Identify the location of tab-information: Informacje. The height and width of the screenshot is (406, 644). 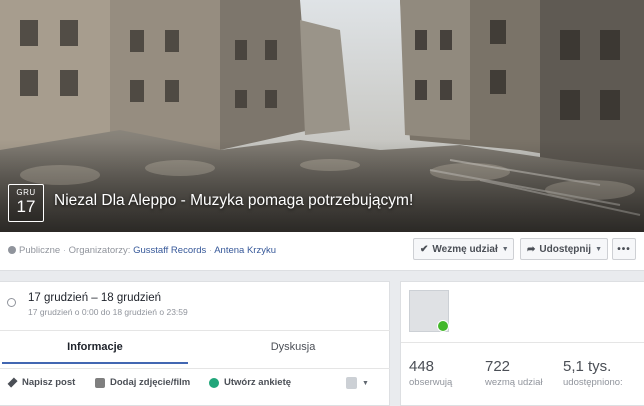
(95, 347).